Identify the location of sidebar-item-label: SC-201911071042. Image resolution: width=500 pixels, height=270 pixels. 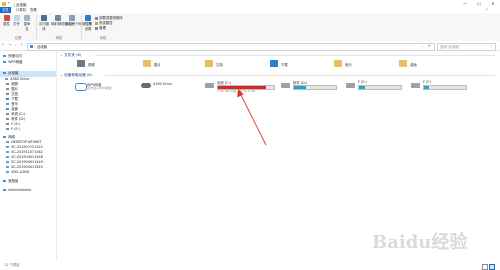
(27, 152).